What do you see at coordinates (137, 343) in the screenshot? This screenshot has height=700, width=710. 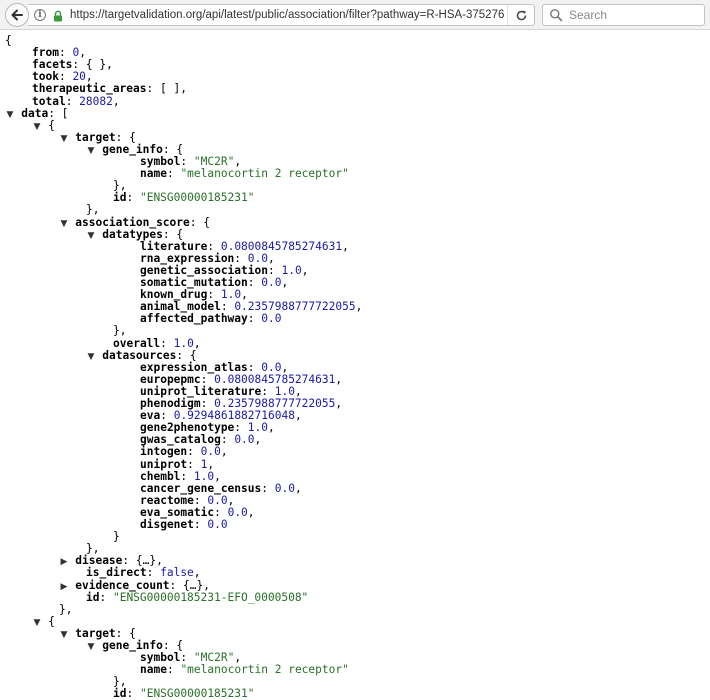 I see `json-key: overall` at bounding box center [137, 343].